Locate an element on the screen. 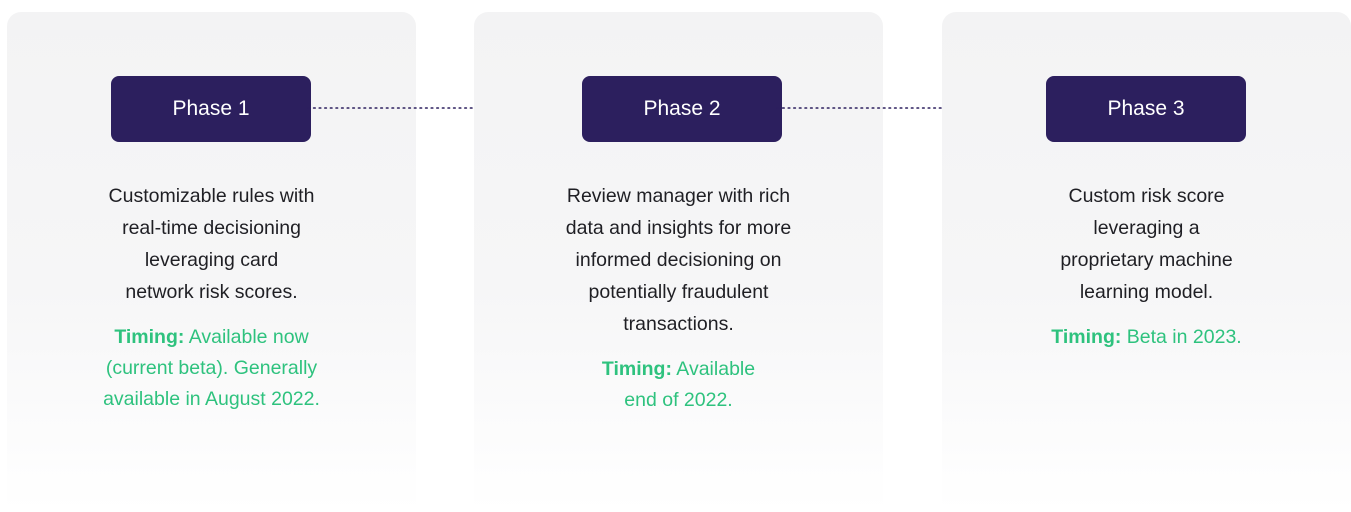 This screenshot has width=1351, height=512. phase-3-description-line: Custom risk score is located at coordinates (1146, 196).